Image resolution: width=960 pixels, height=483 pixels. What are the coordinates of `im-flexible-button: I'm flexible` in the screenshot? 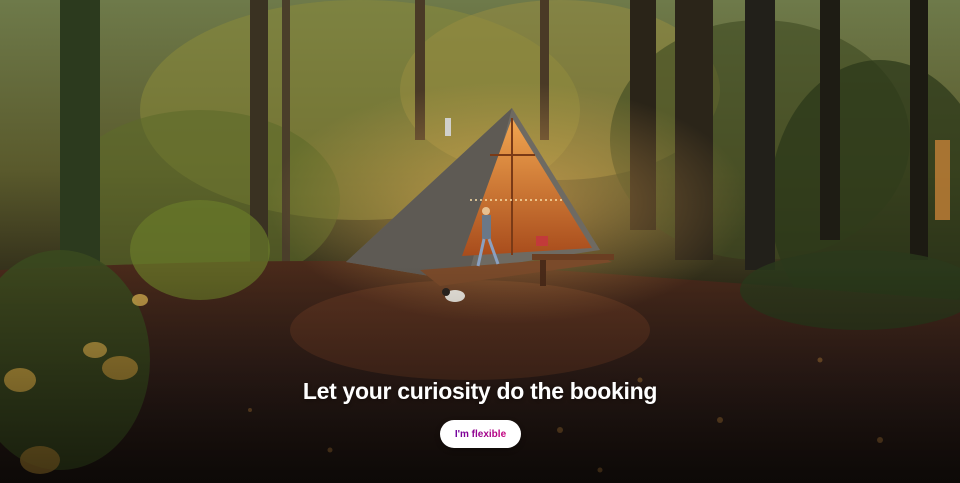 It's located at (480, 434).